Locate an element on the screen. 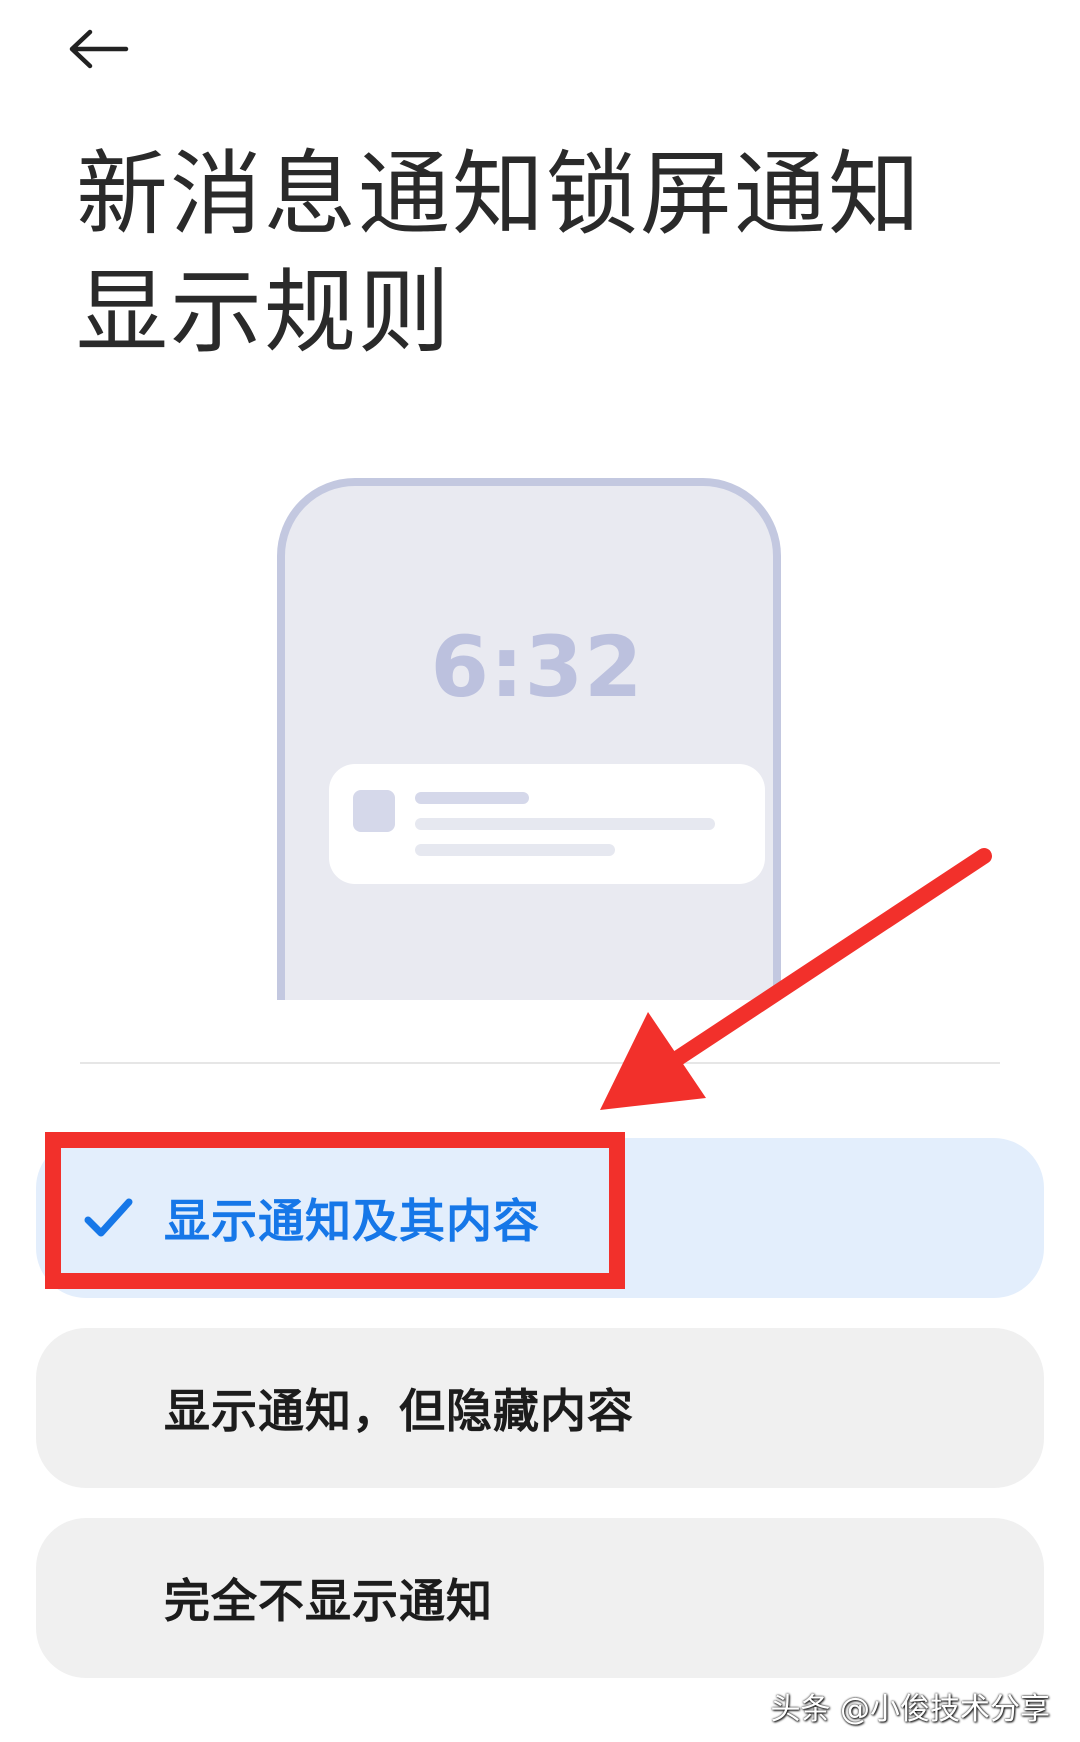  option-hide-content: 显示通知，但隐藏内容 is located at coordinates (540, 1408).